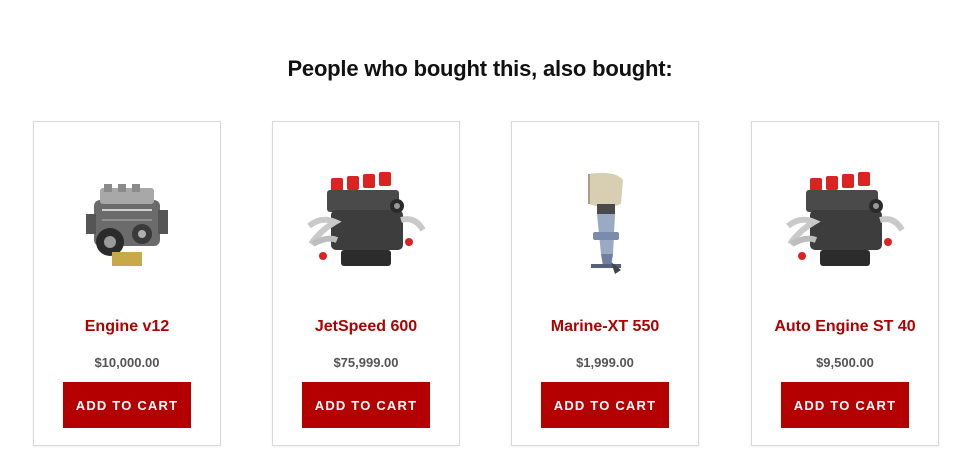 The height and width of the screenshot is (471, 960). I want to click on product-price: $9,500.00, so click(845, 362).